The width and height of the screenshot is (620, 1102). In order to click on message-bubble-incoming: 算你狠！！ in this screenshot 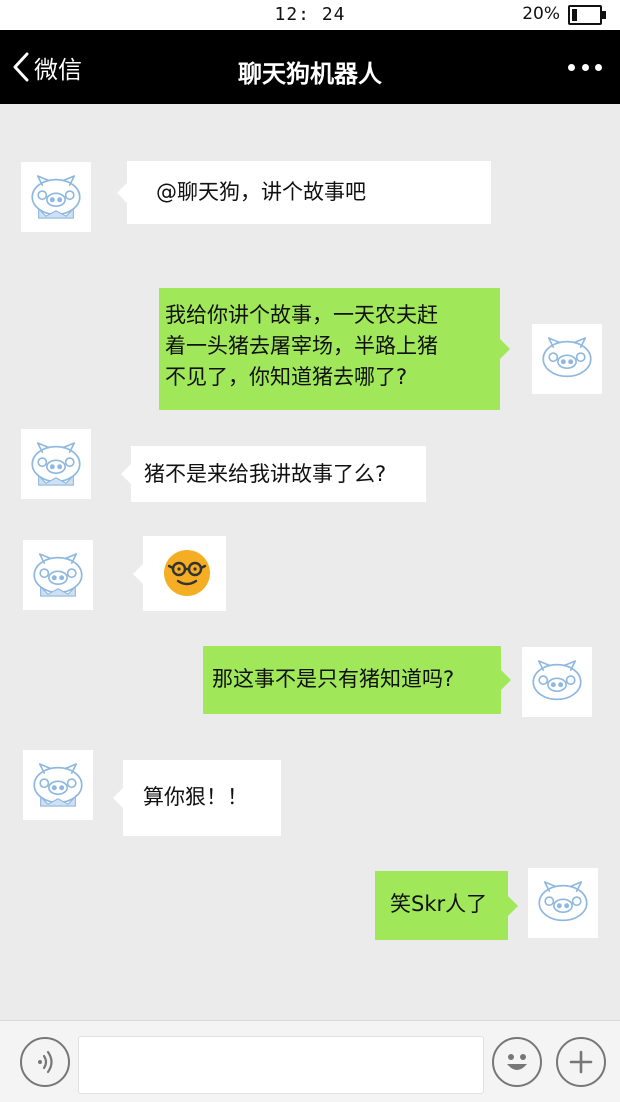, I will do `click(197, 798)`.